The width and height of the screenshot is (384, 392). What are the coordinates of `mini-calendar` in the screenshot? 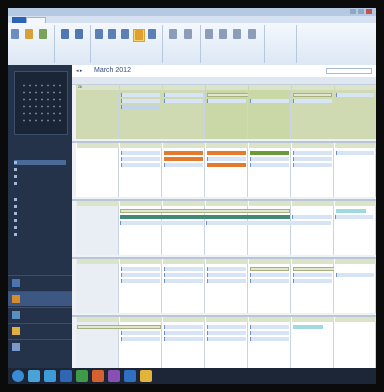 It's located at (41, 103).